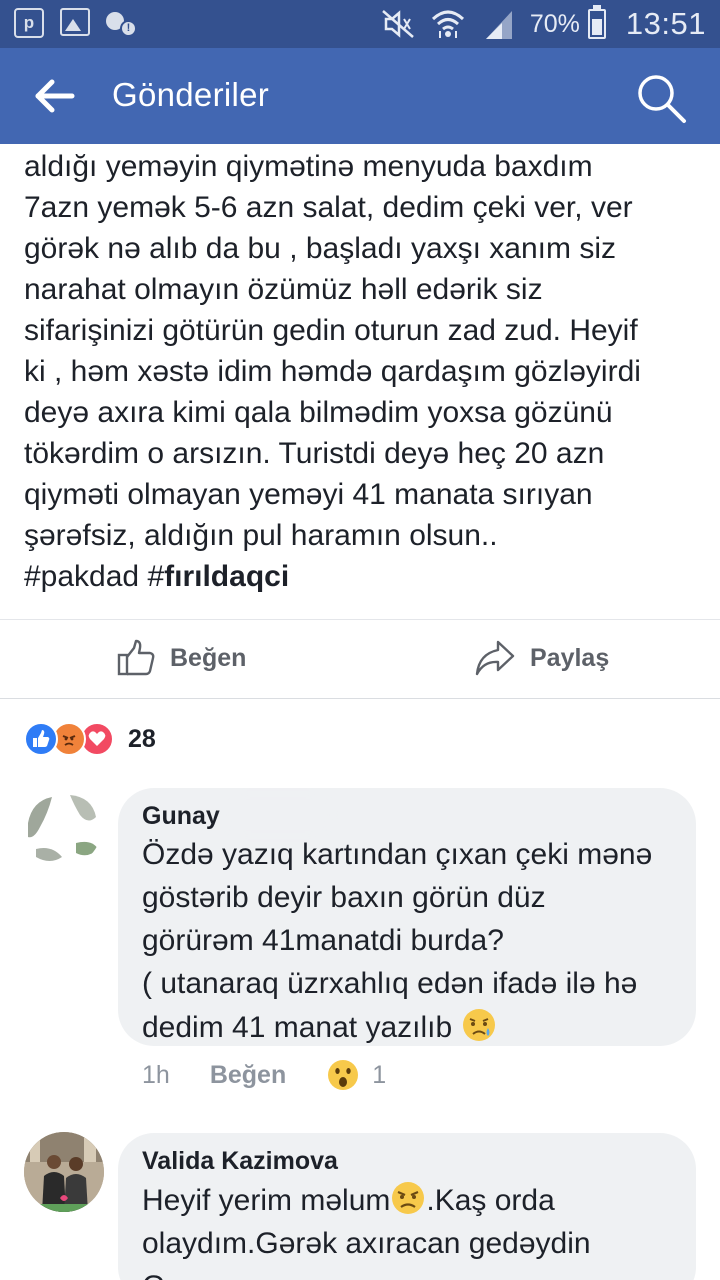  Describe the element at coordinates (278, 815) in the screenshot. I see `redacted-surname` at that location.